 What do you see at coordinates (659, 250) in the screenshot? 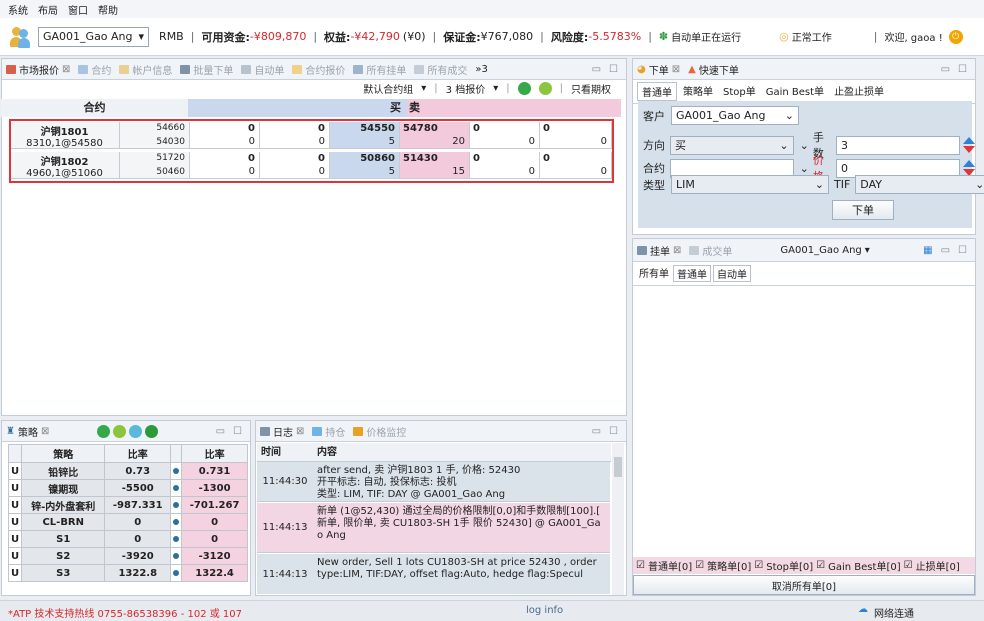
I see `tab-pending: 挂单 ⊠` at bounding box center [659, 250].